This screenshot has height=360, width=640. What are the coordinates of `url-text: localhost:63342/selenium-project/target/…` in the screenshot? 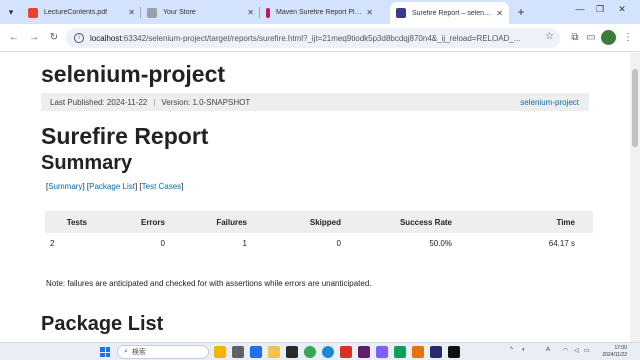 It's located at (313, 38).